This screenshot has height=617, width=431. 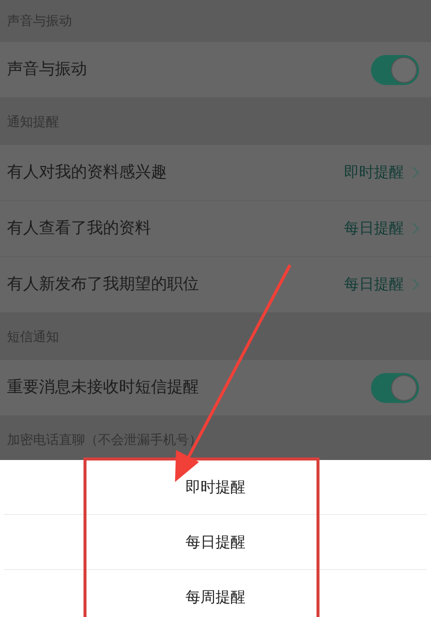 What do you see at coordinates (47, 69) in the screenshot?
I see `row-label: 声音与振动` at bounding box center [47, 69].